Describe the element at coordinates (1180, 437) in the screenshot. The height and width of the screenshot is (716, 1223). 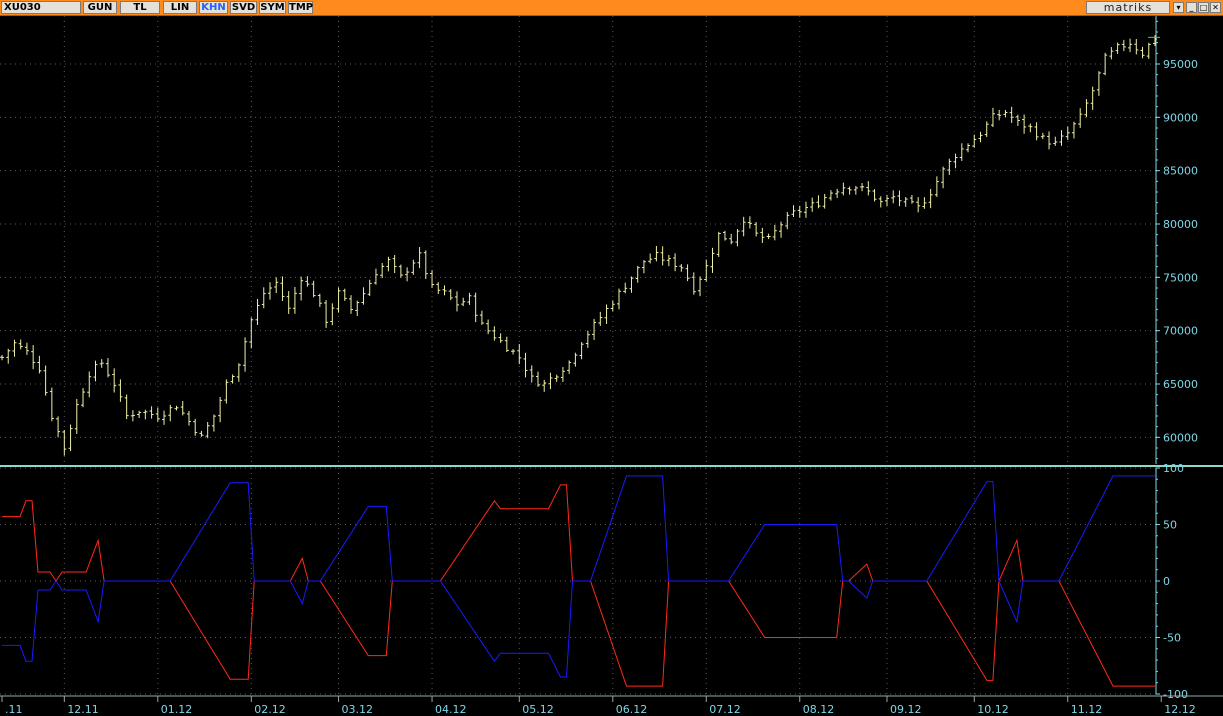
I see `y-tick-label: 60000` at that location.